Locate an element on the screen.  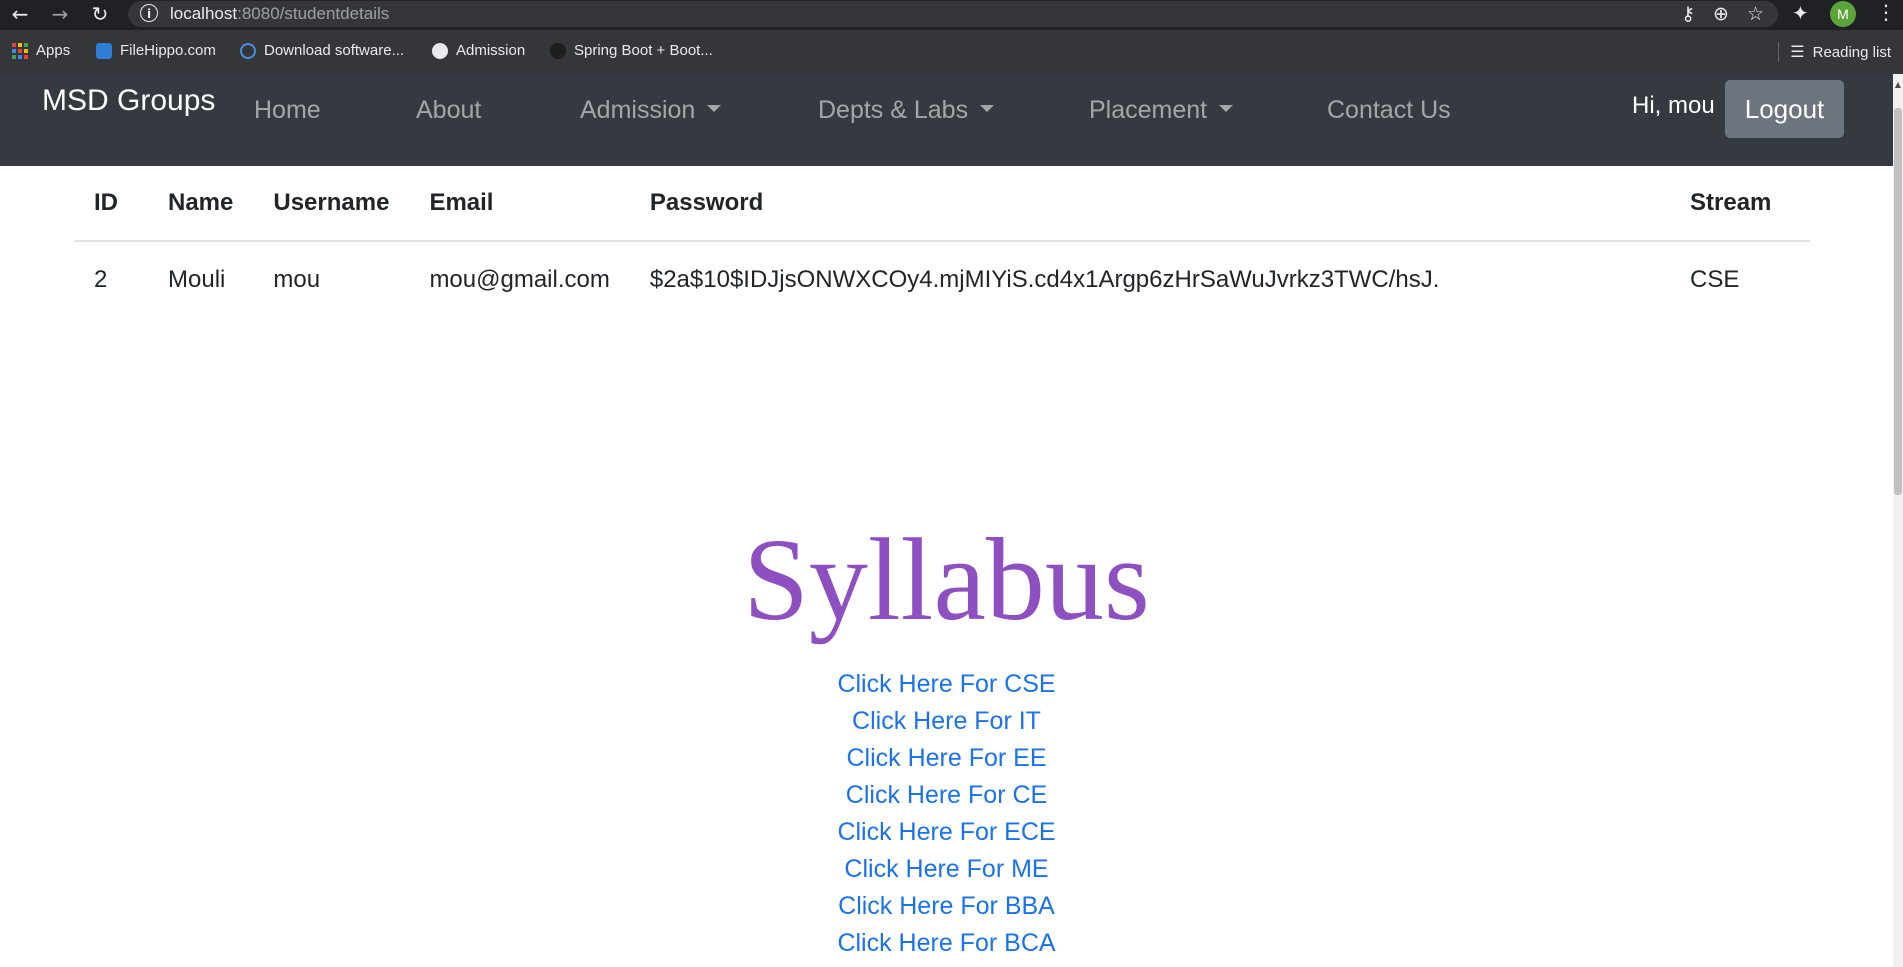
address-bar: i localhost:8080/studentdetails ⚷ ⊕ ☆ is located at coordinates (953, 14).